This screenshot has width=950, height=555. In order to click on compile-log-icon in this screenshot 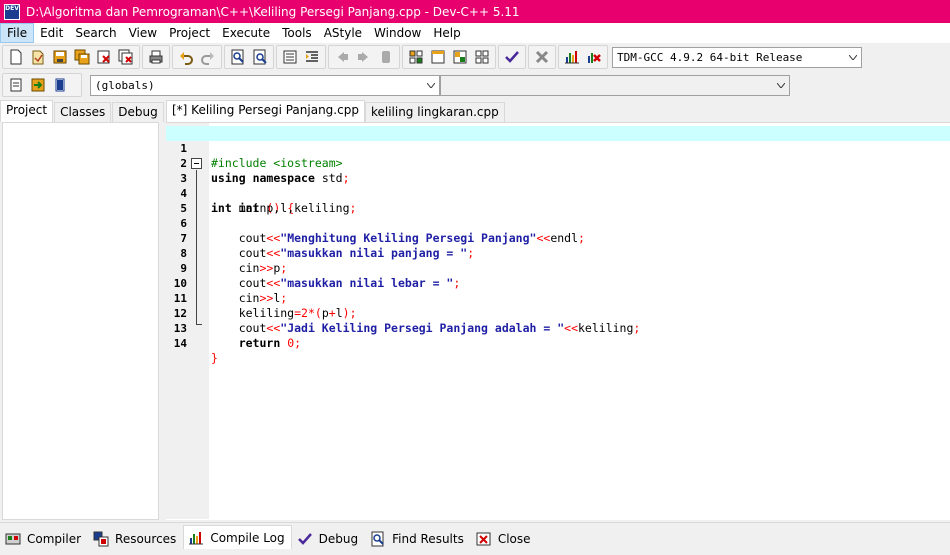, I will do `click(196, 537)`.